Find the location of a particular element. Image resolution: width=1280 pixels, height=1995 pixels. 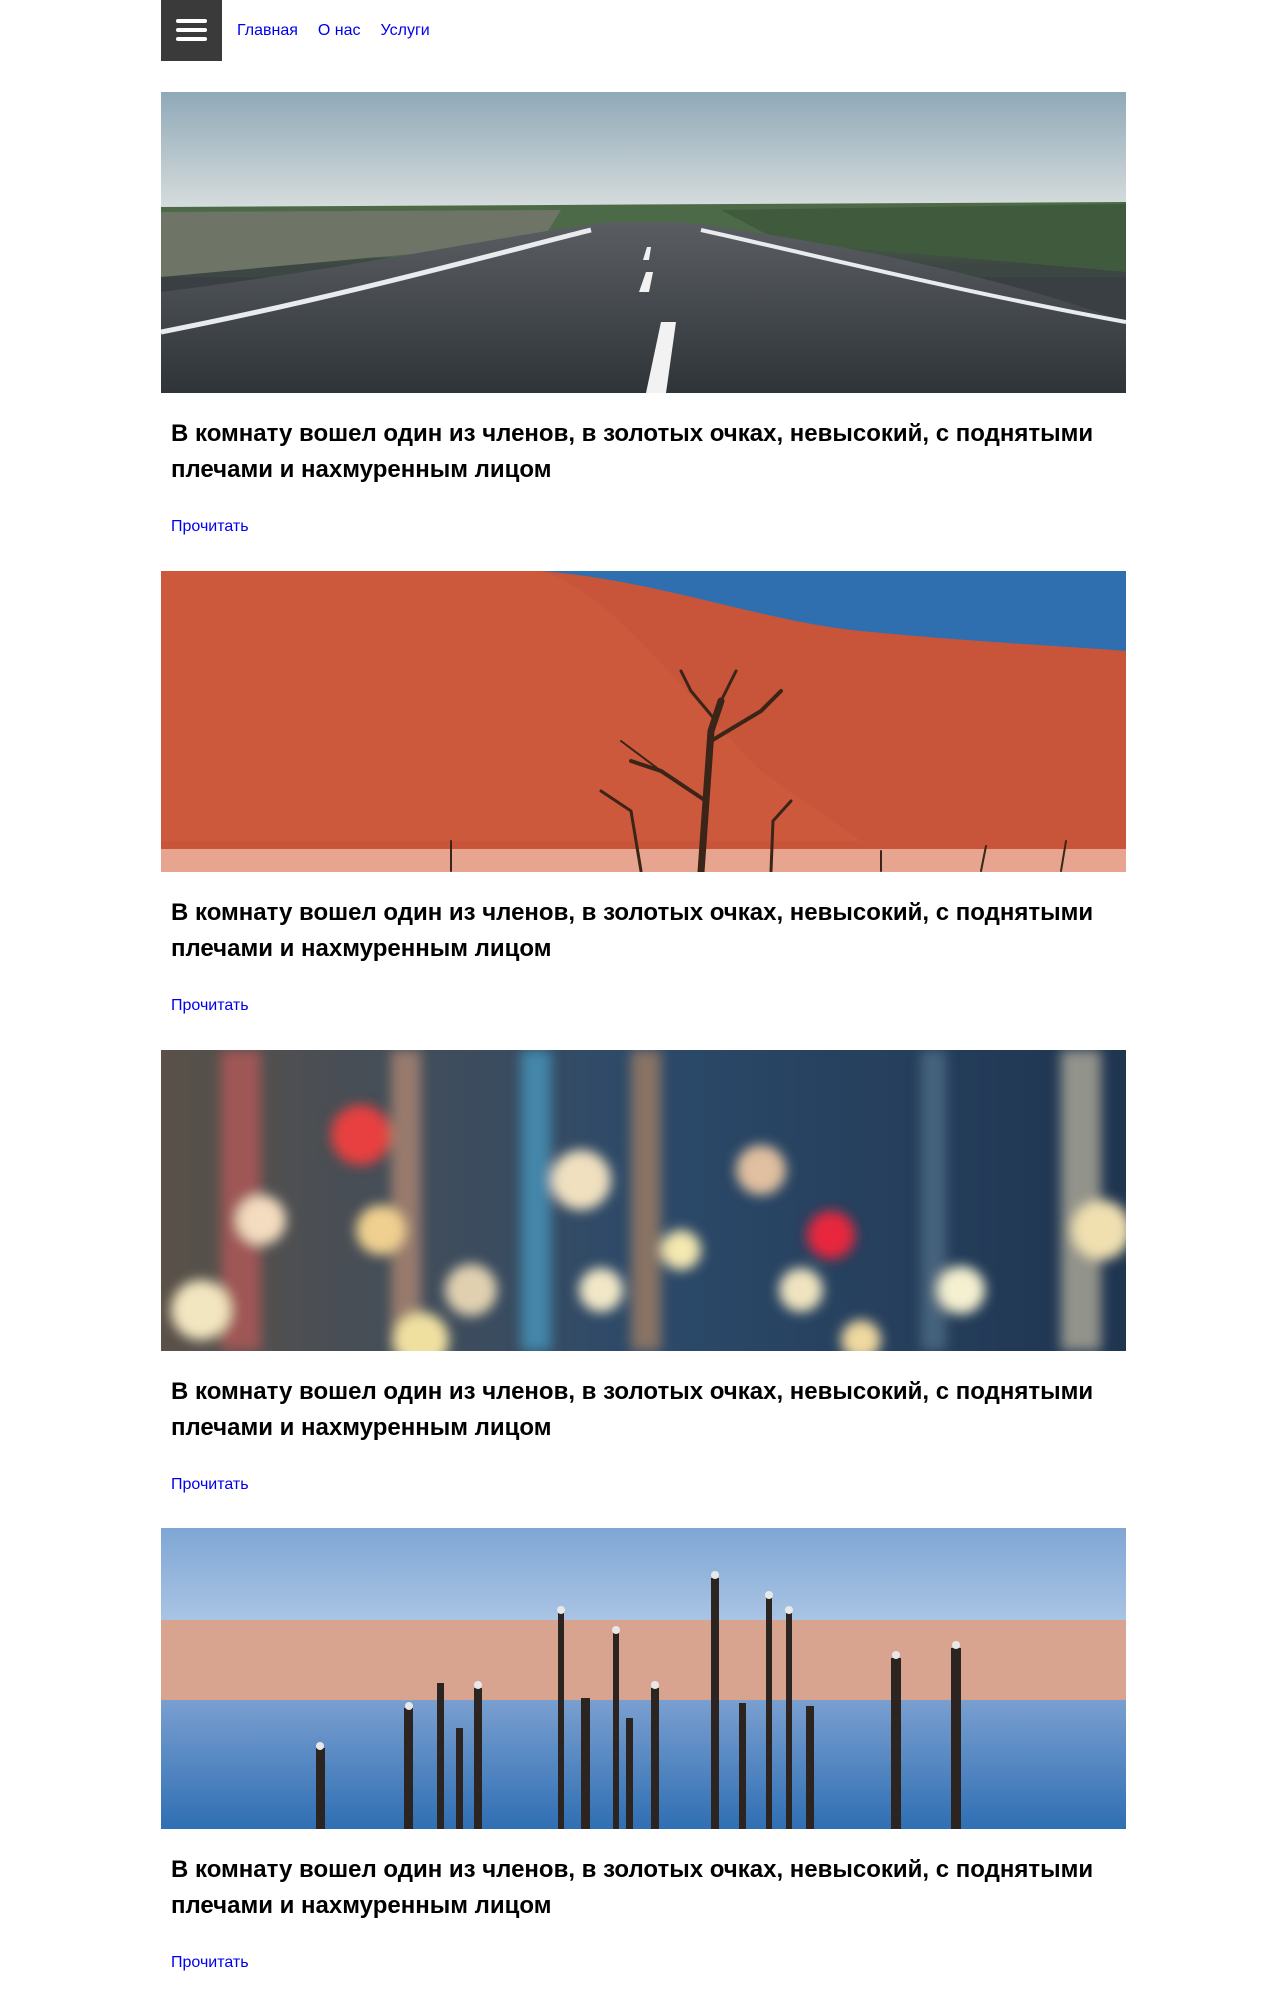

nav-link-home: Главная is located at coordinates (267, 31).